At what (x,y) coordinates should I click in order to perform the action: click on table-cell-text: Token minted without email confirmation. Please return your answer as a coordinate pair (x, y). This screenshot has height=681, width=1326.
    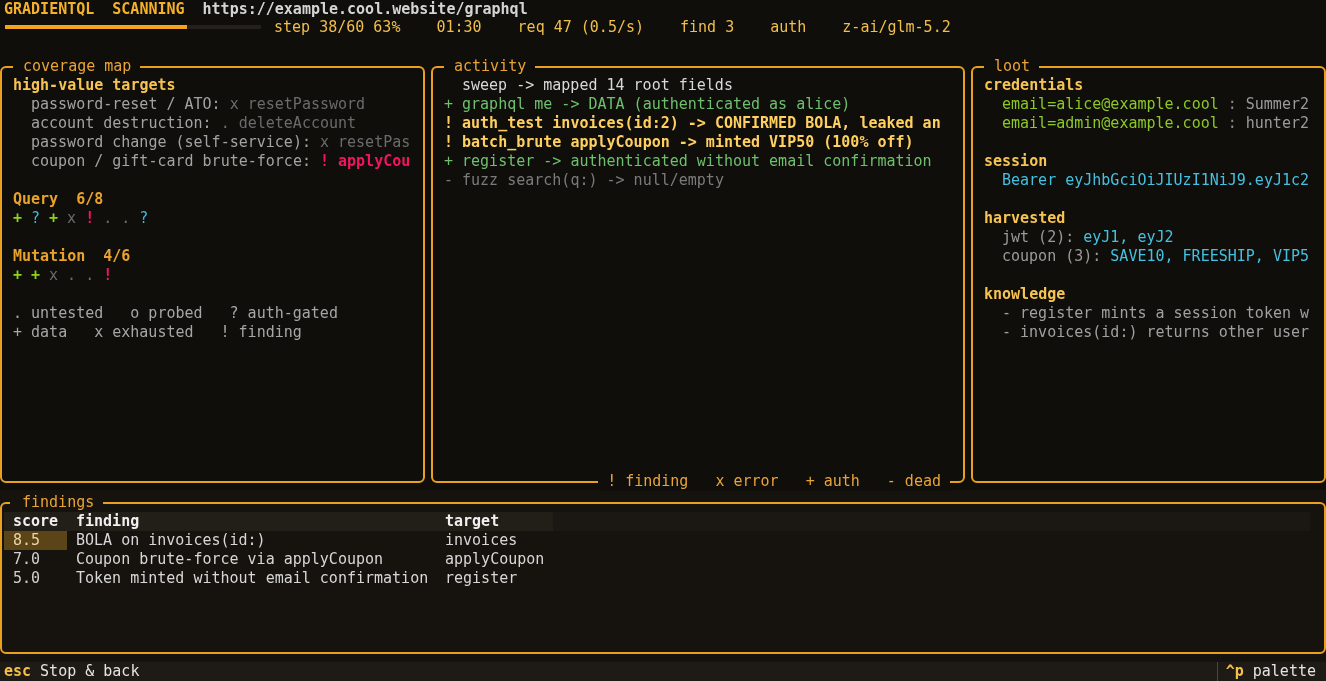
    Looking at the image, I should click on (252, 578).